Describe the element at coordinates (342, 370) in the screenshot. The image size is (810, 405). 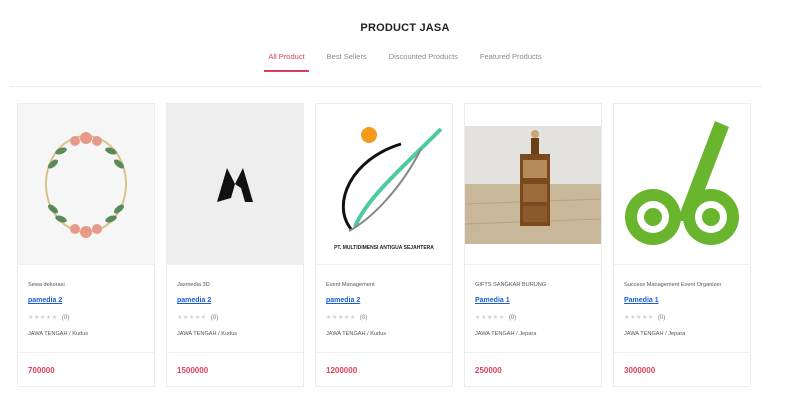
I see `product-price: 1200000` at that location.